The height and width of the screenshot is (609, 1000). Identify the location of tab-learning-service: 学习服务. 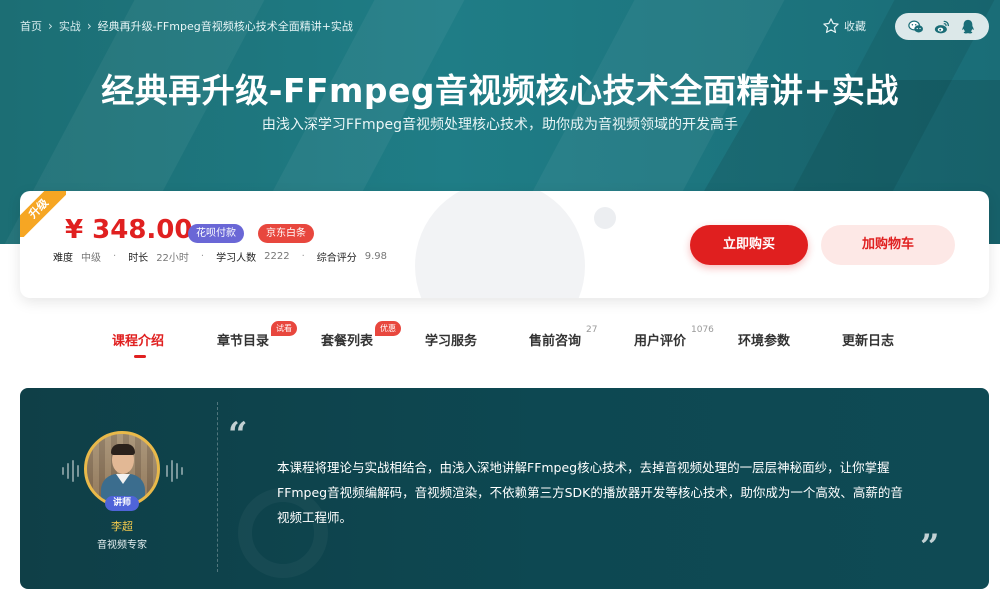
(451, 339).